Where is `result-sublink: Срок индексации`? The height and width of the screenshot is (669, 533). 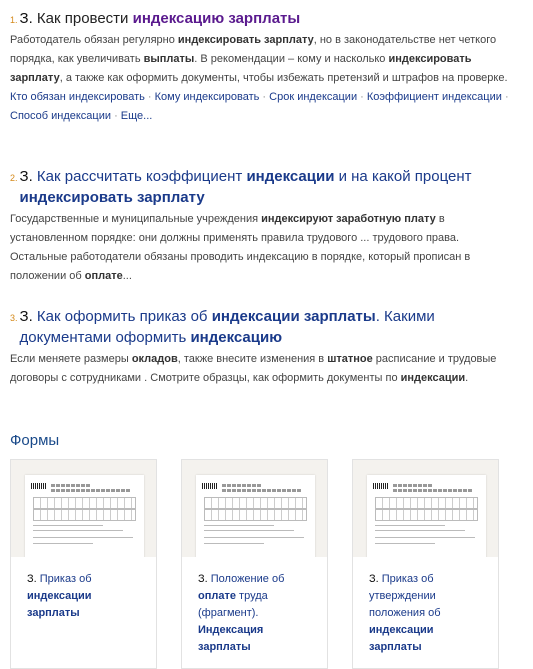
result-sublink: Срок индексации is located at coordinates (313, 97).